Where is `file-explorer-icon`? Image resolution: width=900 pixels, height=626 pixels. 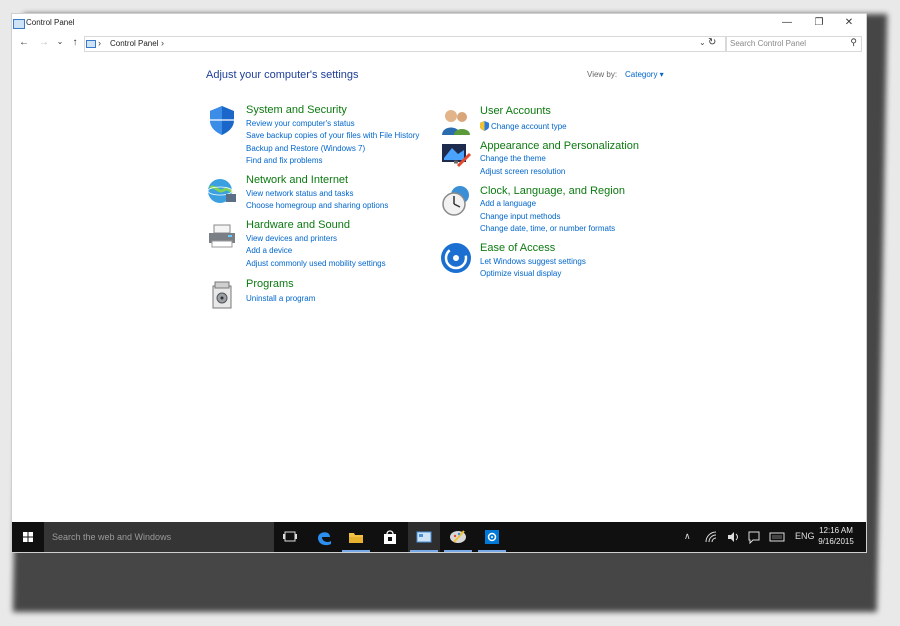
file-explorer-icon is located at coordinates (356, 538).